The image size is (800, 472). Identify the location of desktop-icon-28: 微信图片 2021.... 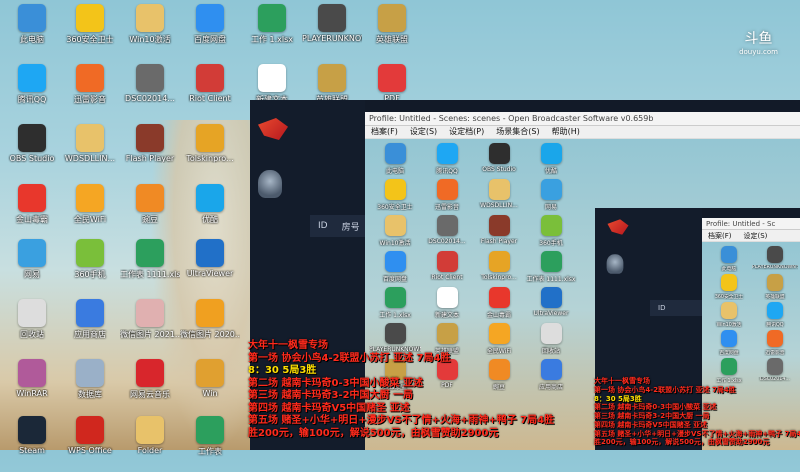
(150, 327).